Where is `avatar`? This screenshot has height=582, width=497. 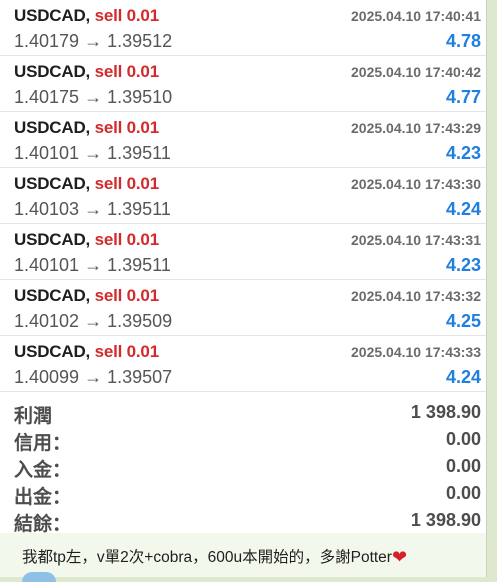 avatar is located at coordinates (39, 577).